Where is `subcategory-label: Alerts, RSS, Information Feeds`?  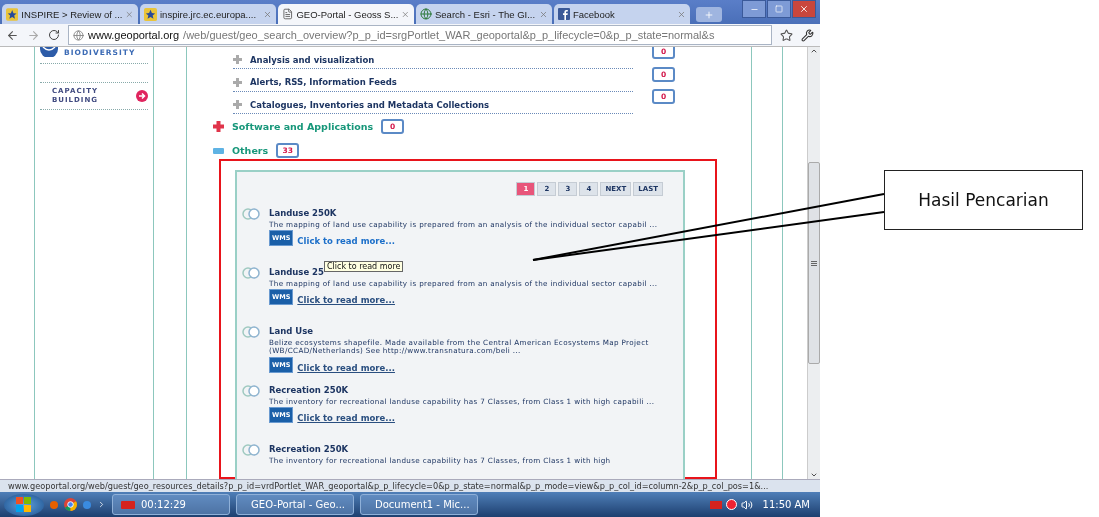
subcategory-label: Alerts, RSS, Information Feeds is located at coordinates (323, 82).